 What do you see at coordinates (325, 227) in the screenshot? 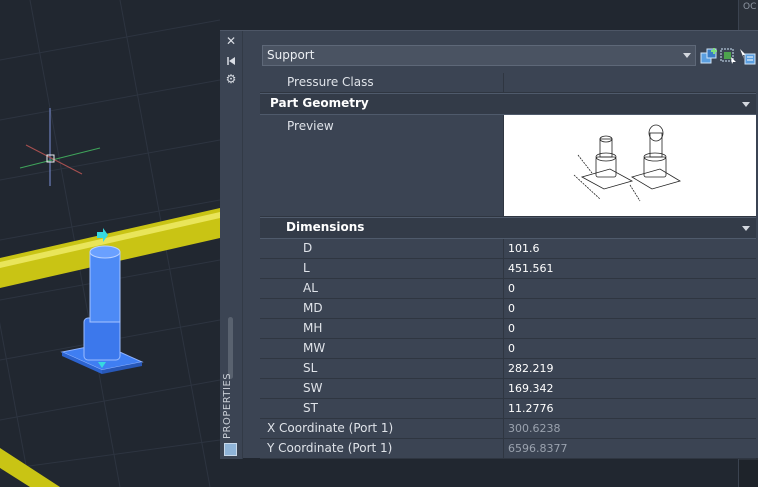
I see `section-label: Dimensions` at bounding box center [325, 227].